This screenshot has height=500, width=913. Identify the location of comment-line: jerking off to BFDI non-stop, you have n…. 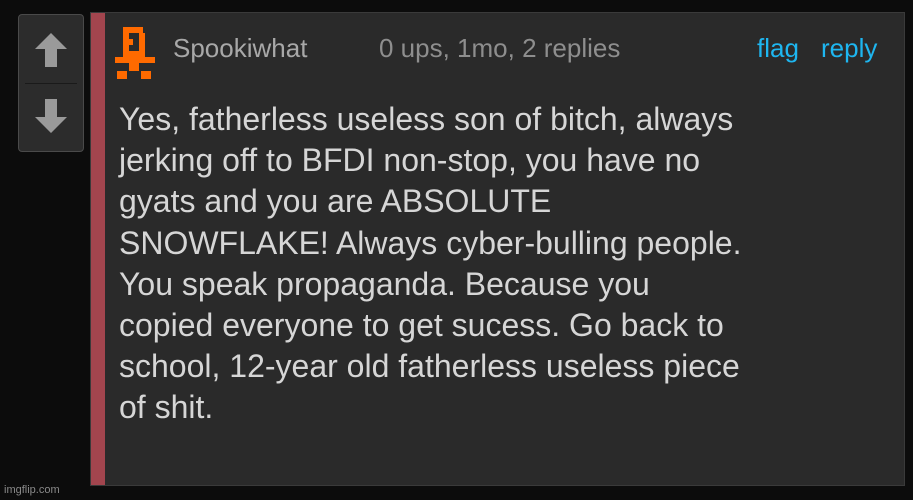
(410, 160).